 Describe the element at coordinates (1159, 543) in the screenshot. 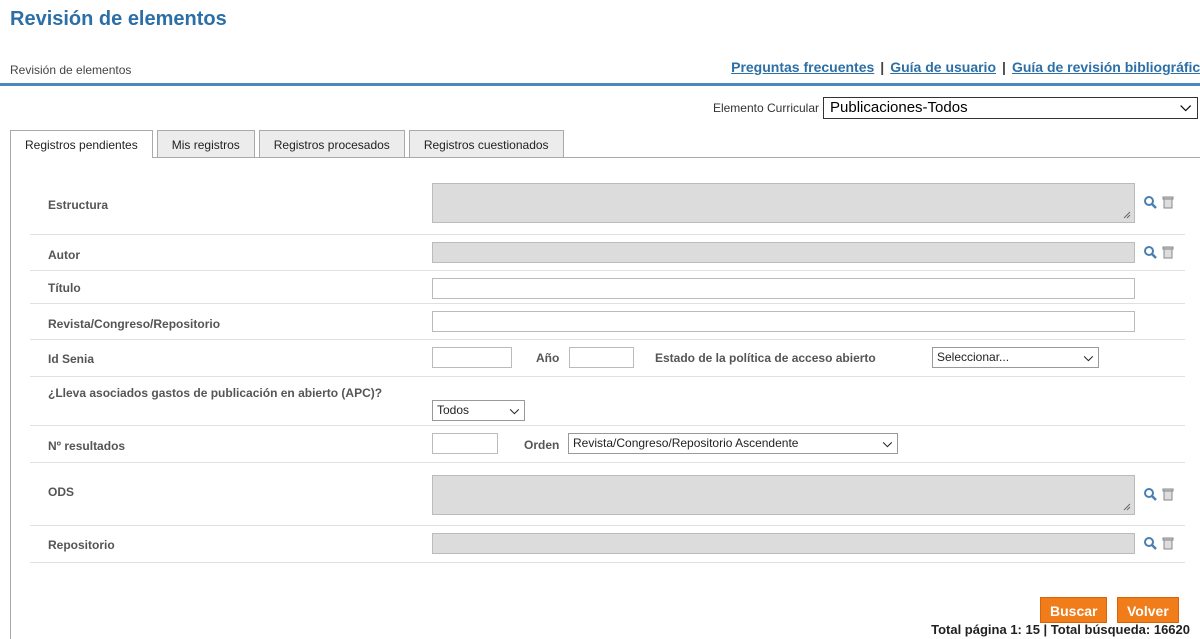

I see `repositorio-actions` at that location.